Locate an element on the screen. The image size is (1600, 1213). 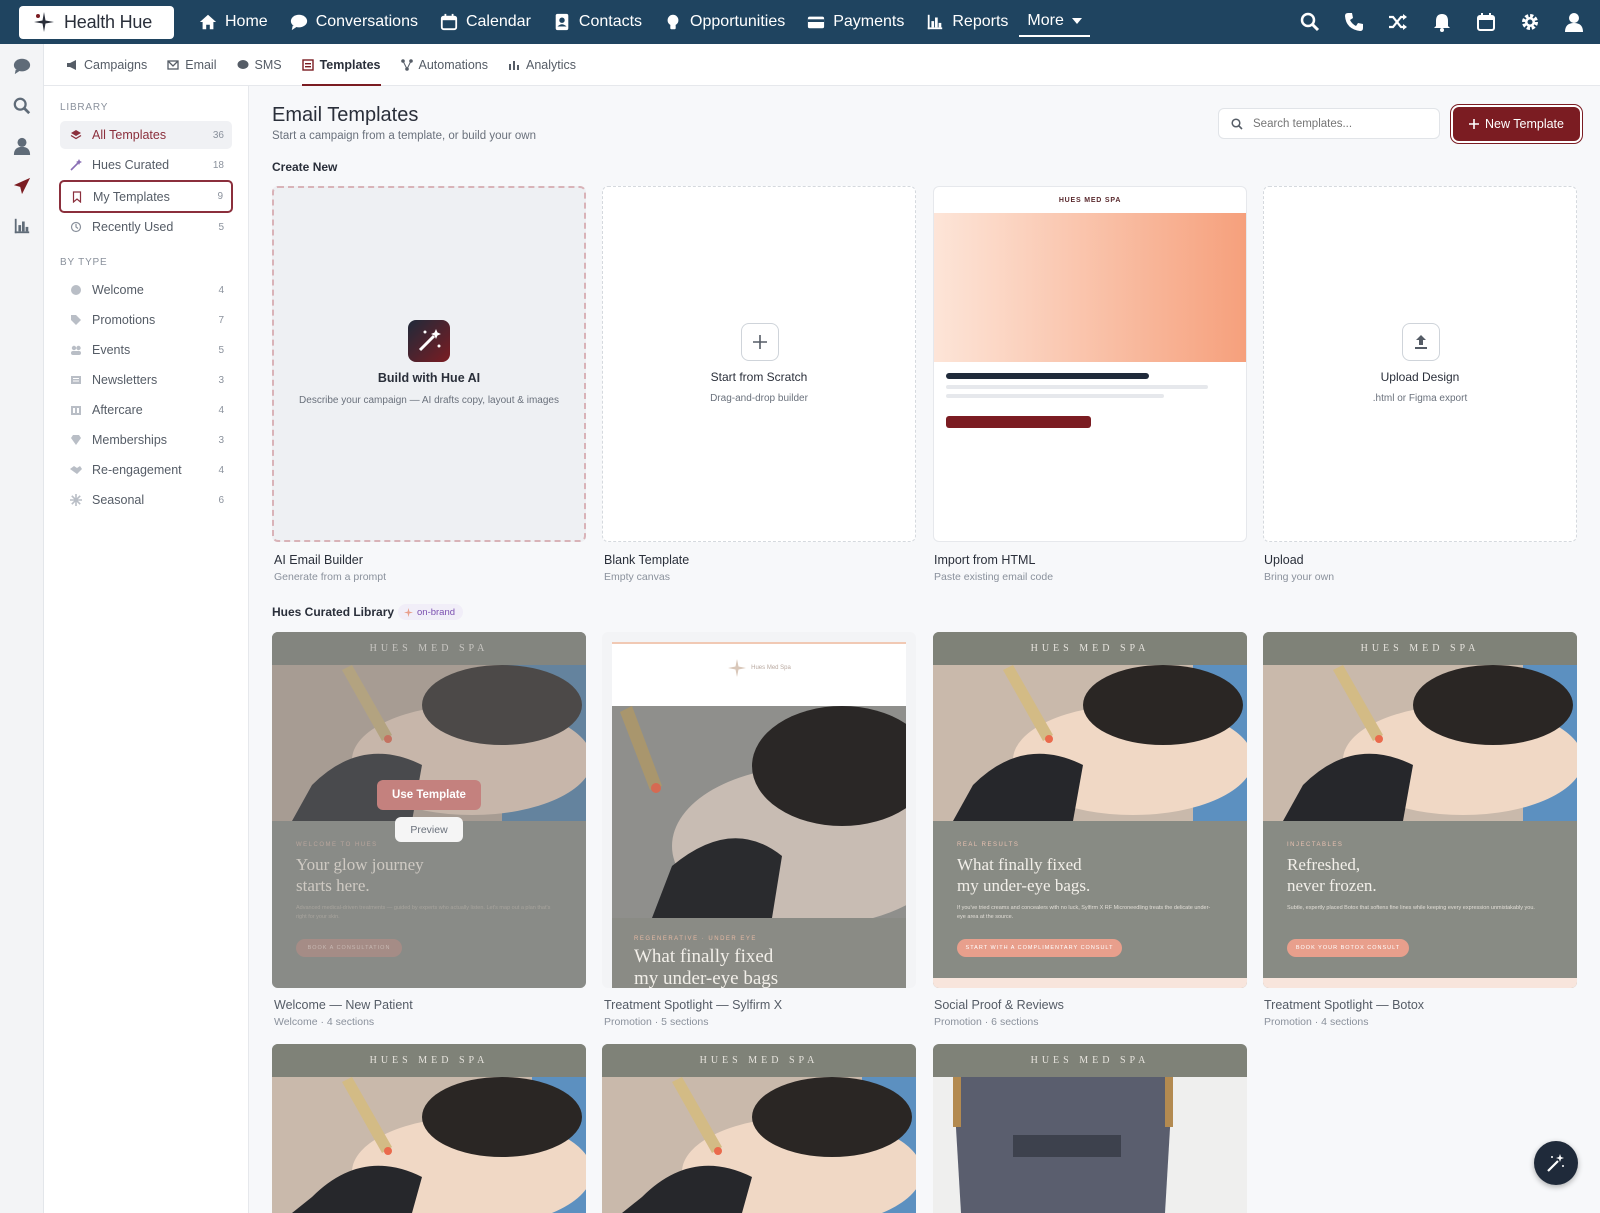
bell-icon is located at coordinates (1442, 22).